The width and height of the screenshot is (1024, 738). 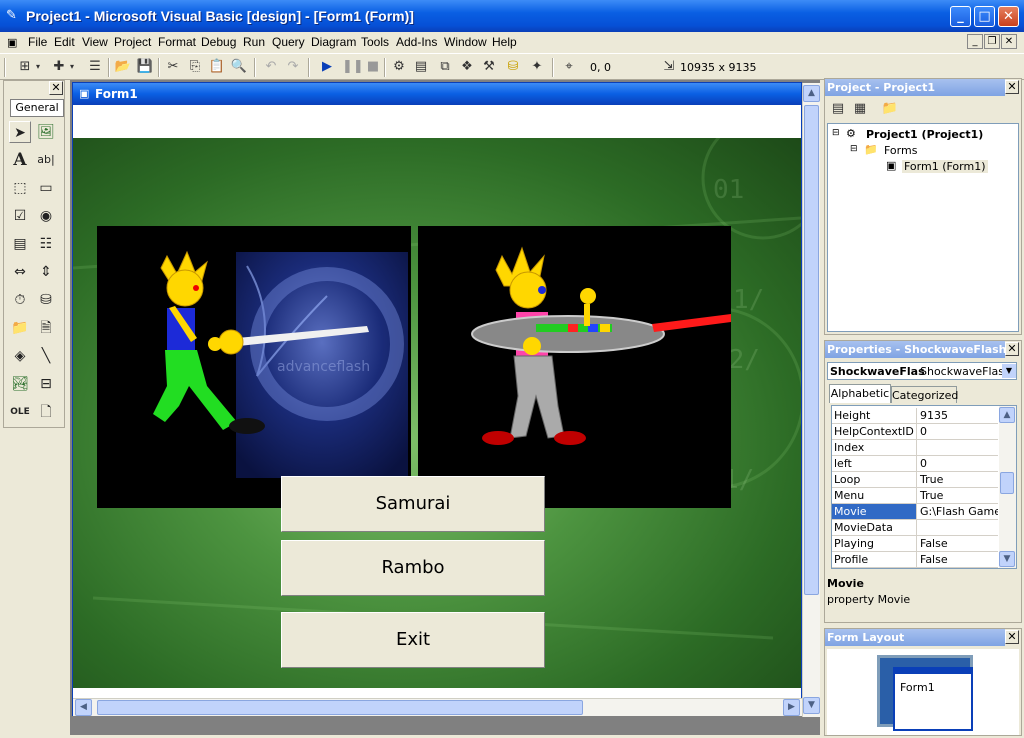 I want to click on line-tool-icon: ╲, so click(x=46, y=356).